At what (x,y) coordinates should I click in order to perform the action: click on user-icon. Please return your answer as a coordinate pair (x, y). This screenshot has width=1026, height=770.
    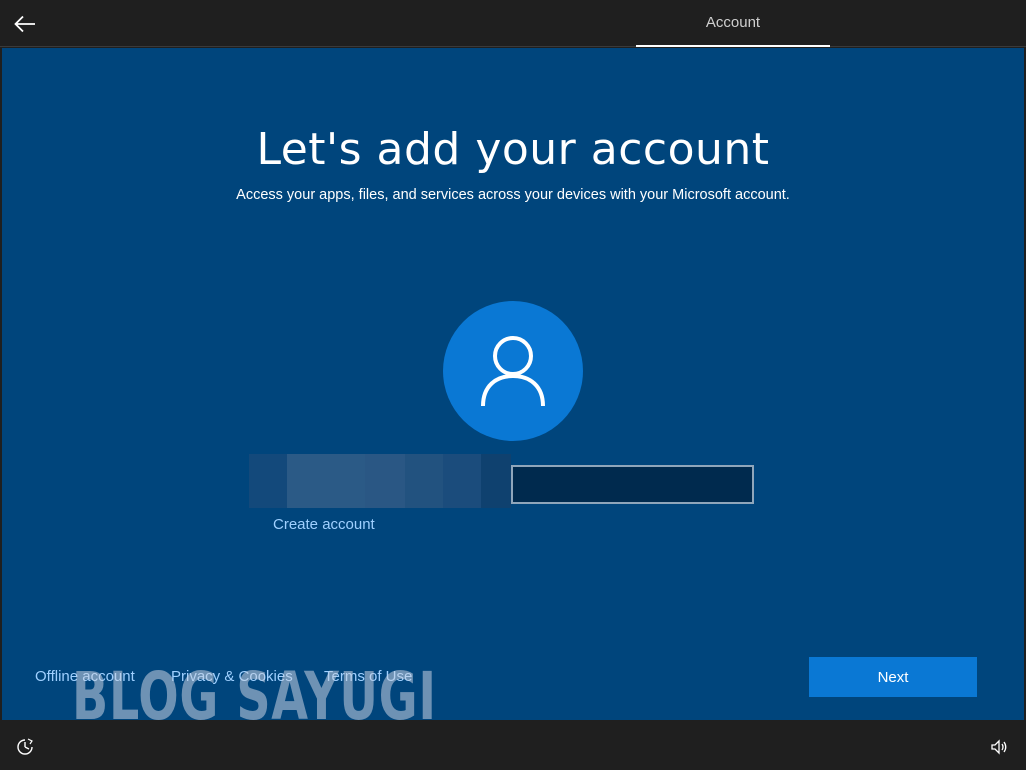
    Looking at the image, I should click on (513, 371).